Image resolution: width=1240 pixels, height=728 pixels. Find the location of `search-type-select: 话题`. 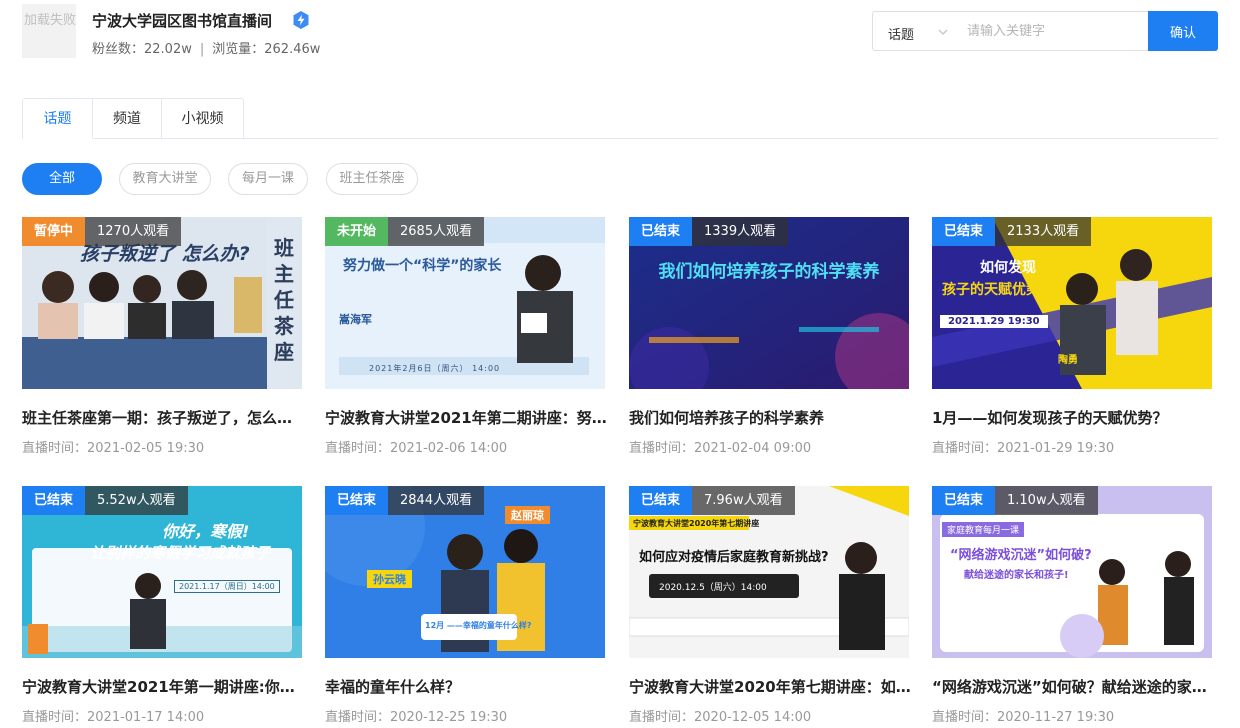

search-type-select: 话题 is located at coordinates (915, 31).